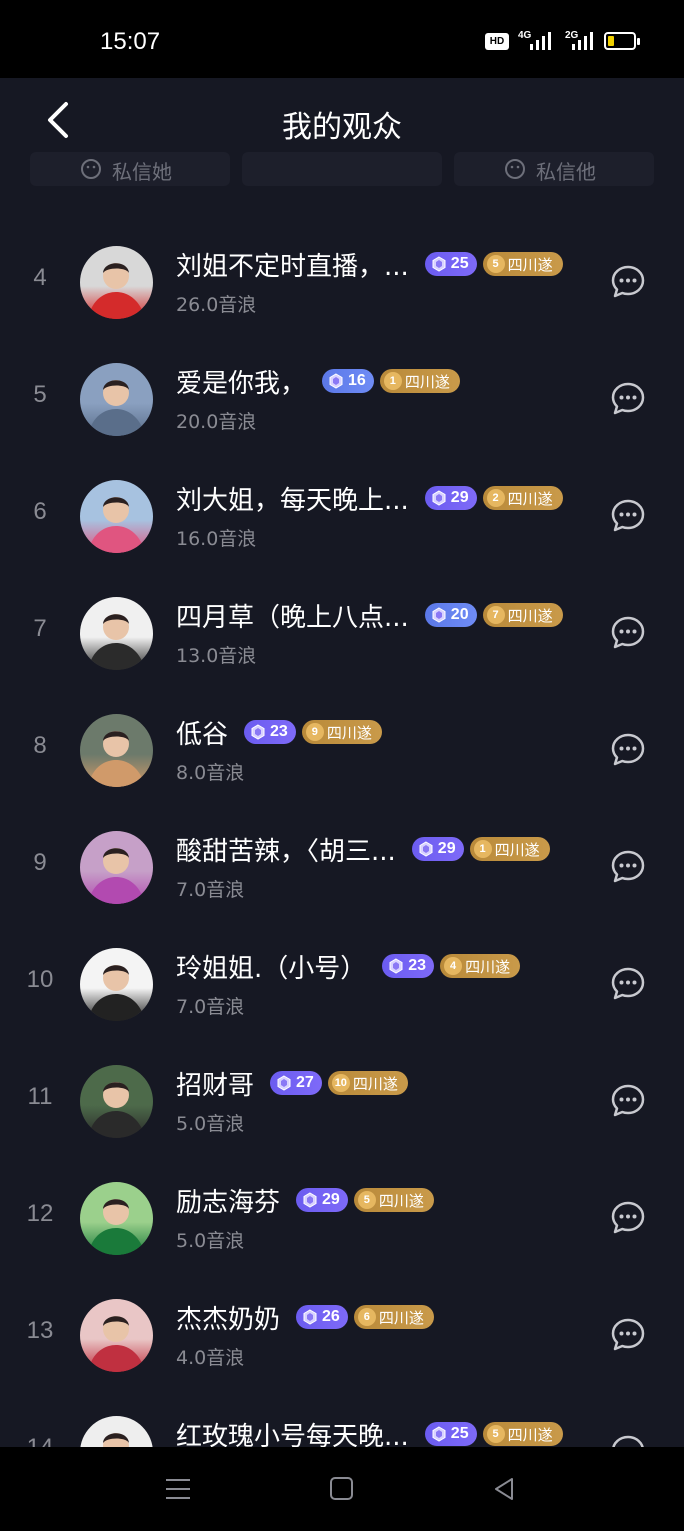 The image size is (684, 1531). I want to click on fan-level-heart-icon: 7, so click(495, 615).